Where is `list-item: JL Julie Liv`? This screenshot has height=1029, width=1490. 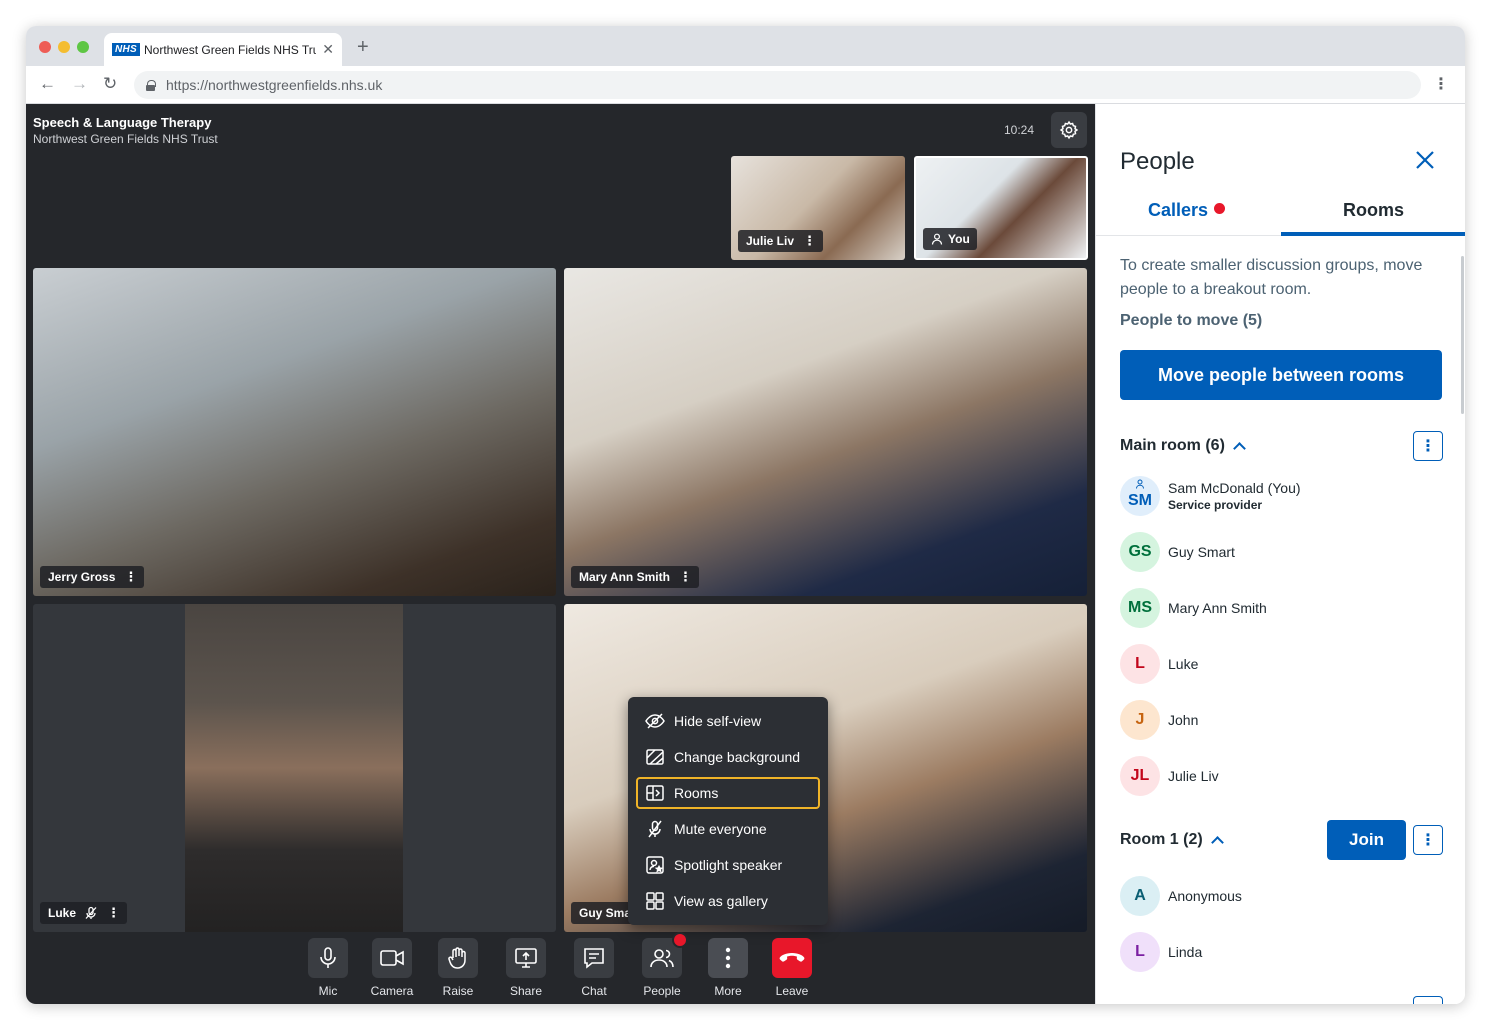
list-item: JL Julie Liv is located at coordinates (1169, 776).